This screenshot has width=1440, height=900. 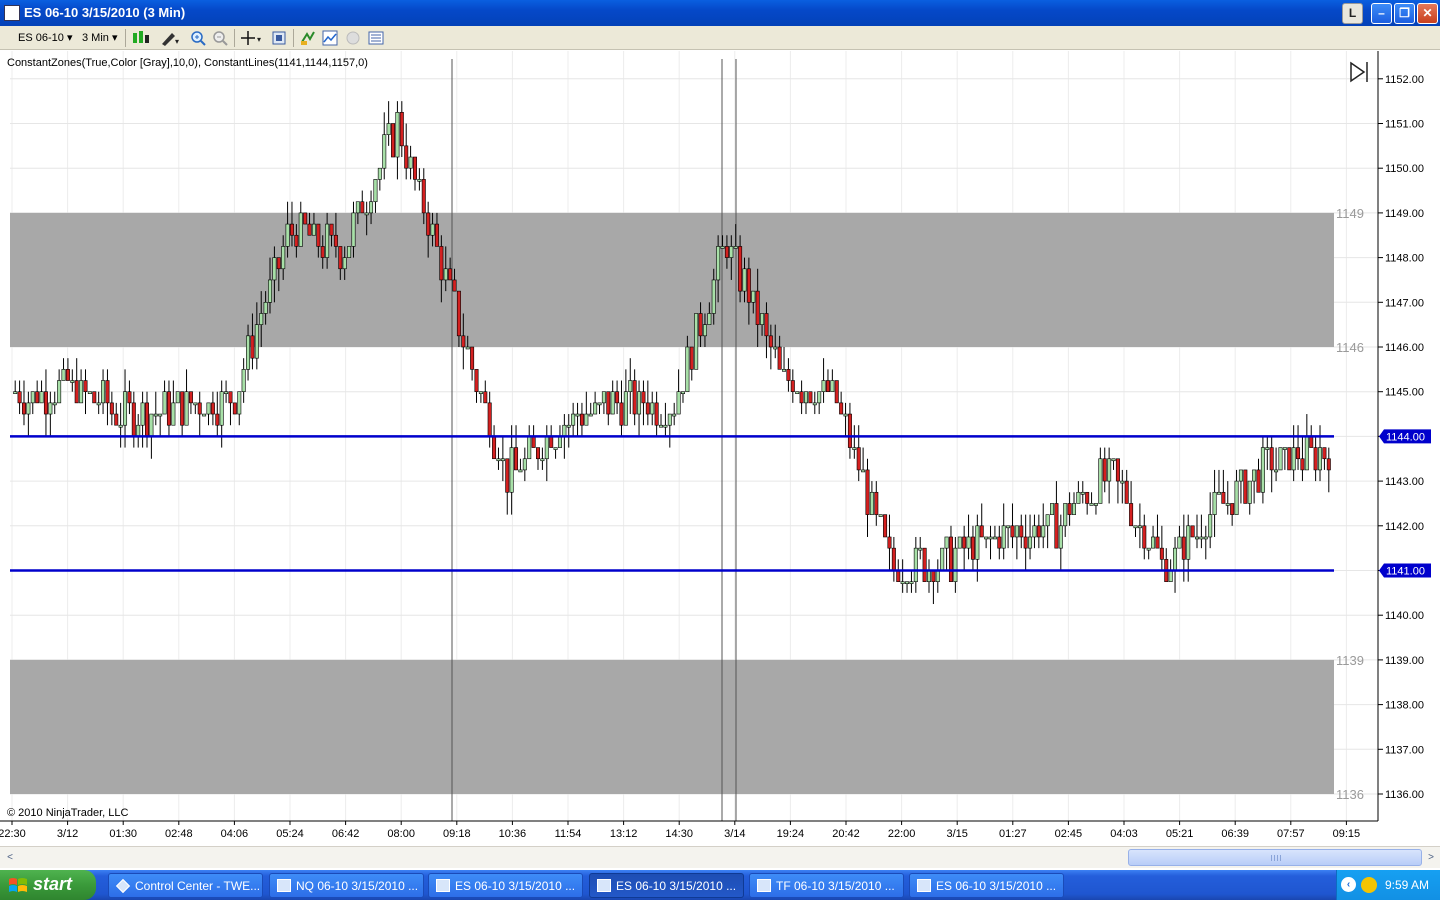 What do you see at coordinates (1404, 750) in the screenshot?
I see `price-tick-label: 1137.00` at bounding box center [1404, 750].